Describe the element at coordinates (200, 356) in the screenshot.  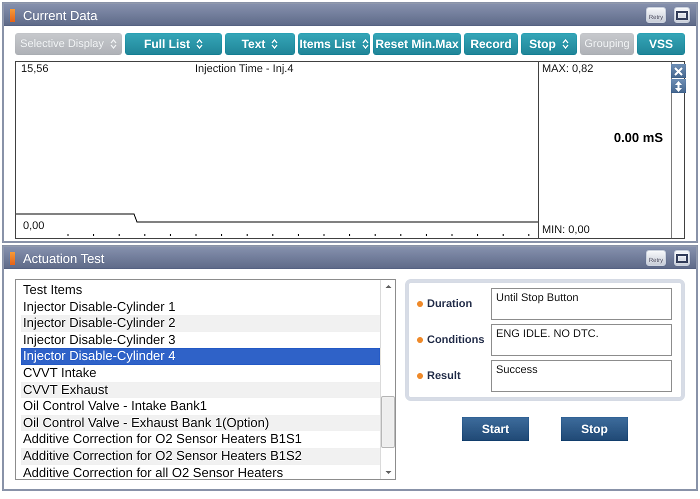
I see `list-item: Injector Disable-Cylinder 4` at that location.